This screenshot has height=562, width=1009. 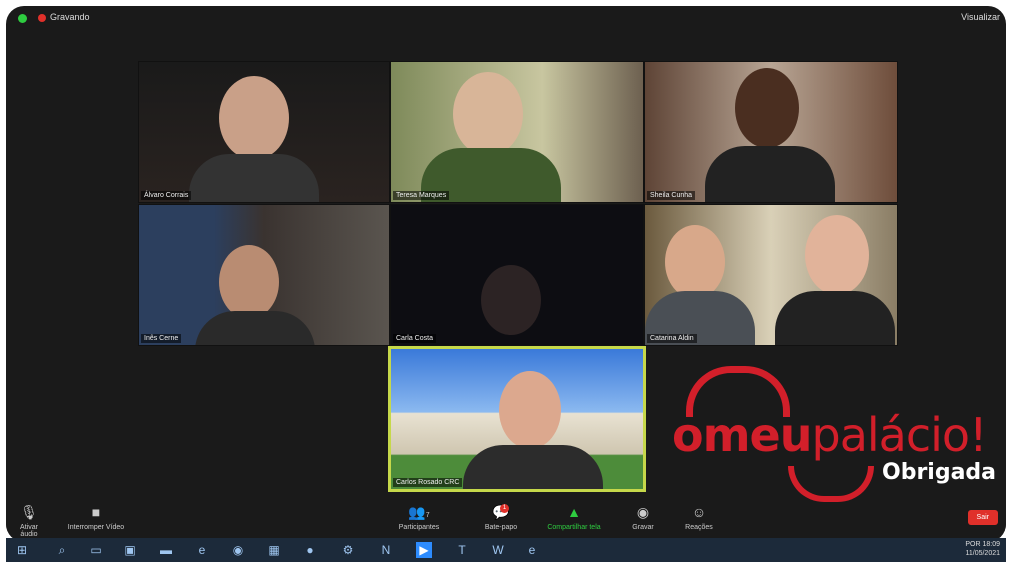 What do you see at coordinates (96, 550) in the screenshot?
I see `task-view-icon: ▭` at bounding box center [96, 550].